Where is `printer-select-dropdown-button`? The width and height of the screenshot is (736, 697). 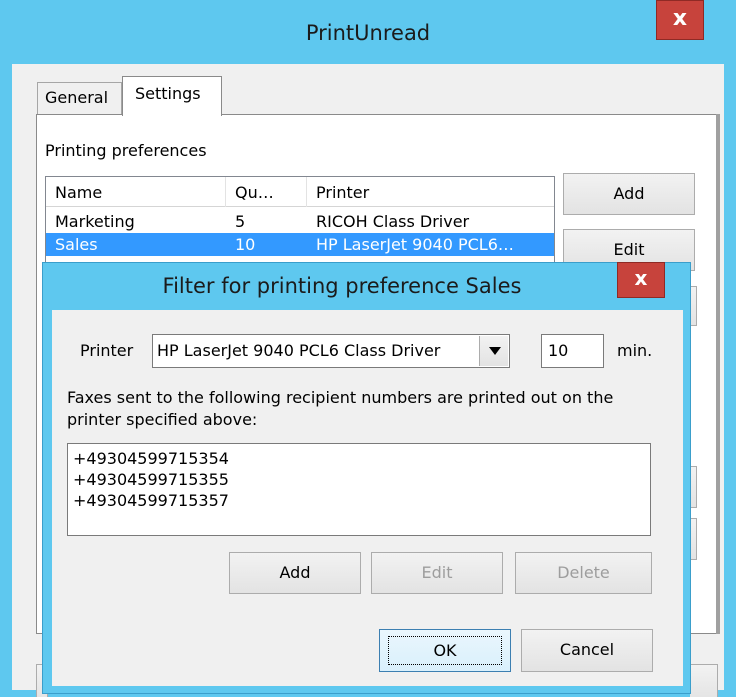 printer-select-dropdown-button is located at coordinates (493, 351).